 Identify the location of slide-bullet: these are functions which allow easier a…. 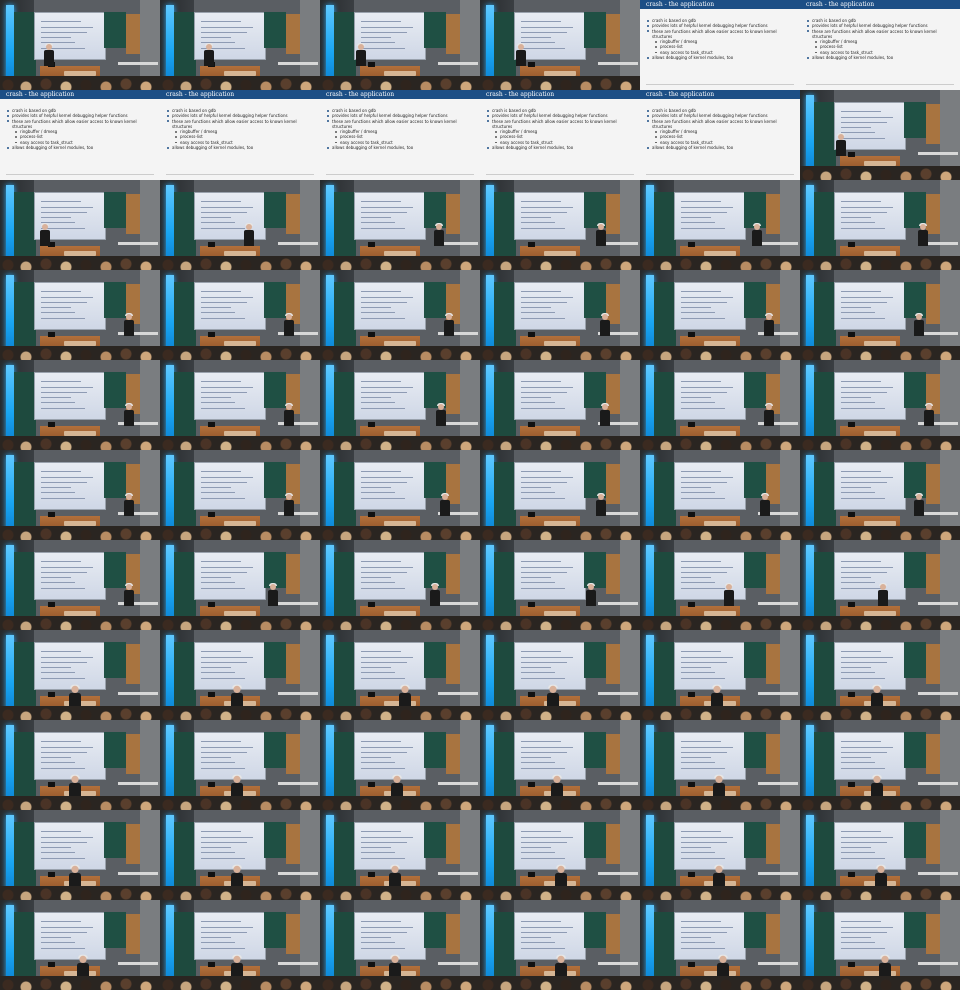
(561, 124).